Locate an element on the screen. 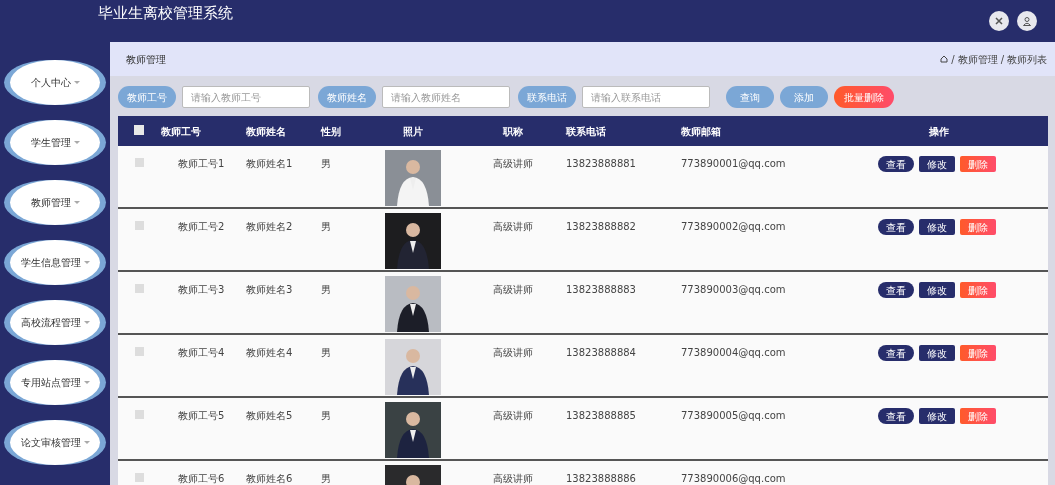 The image size is (1055, 485). search-field: 请输入教师工号 is located at coordinates (246, 97).